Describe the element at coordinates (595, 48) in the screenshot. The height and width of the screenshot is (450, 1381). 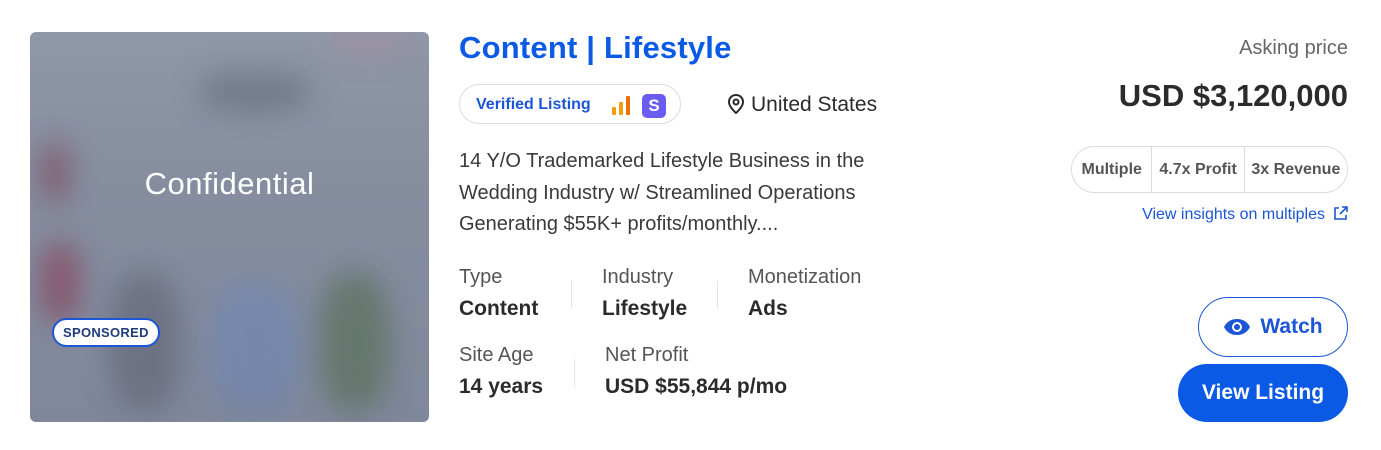
I see `listing-title: Content | Lifestyle` at that location.